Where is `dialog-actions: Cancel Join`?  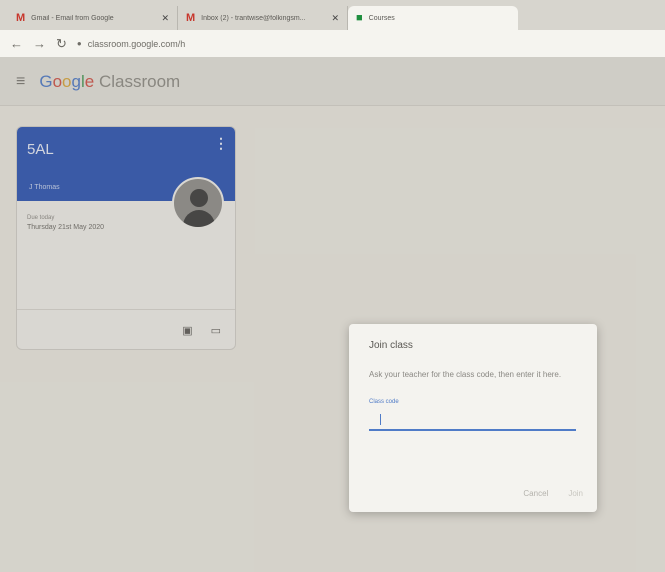 dialog-actions: Cancel Join is located at coordinates (553, 493).